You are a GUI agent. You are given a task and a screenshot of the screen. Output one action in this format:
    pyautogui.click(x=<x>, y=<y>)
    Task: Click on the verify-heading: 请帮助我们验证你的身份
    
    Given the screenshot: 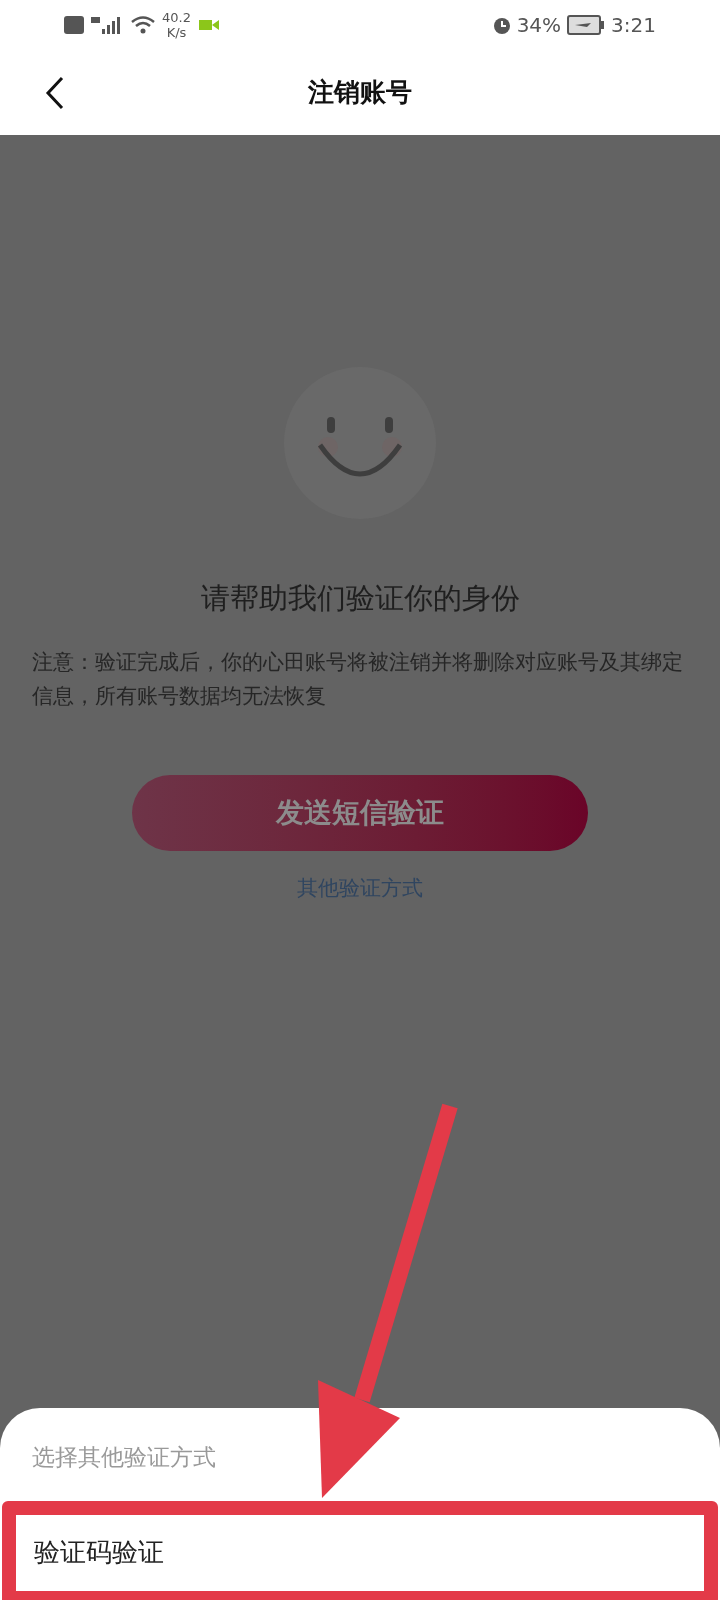 What is the action you would take?
    pyautogui.click(x=360, y=598)
    